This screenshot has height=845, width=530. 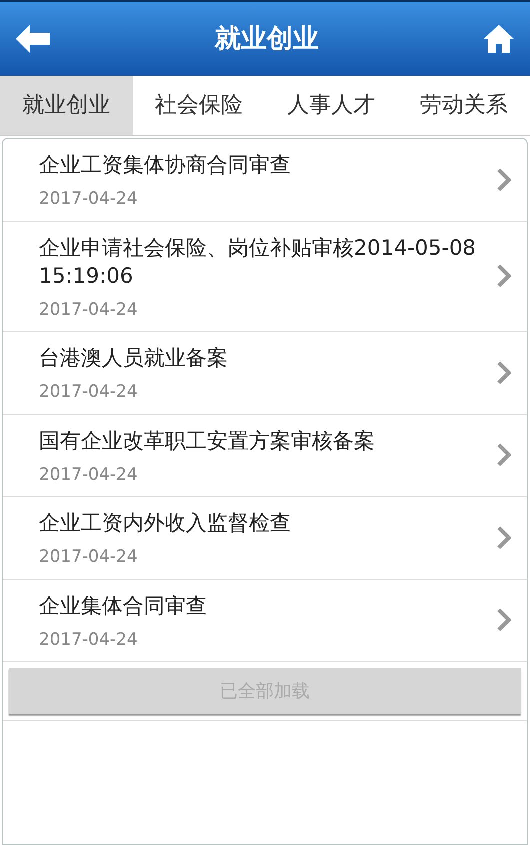 What do you see at coordinates (207, 441) in the screenshot?
I see `item-title: 国有企业改革职工安置方案审核备案` at bounding box center [207, 441].